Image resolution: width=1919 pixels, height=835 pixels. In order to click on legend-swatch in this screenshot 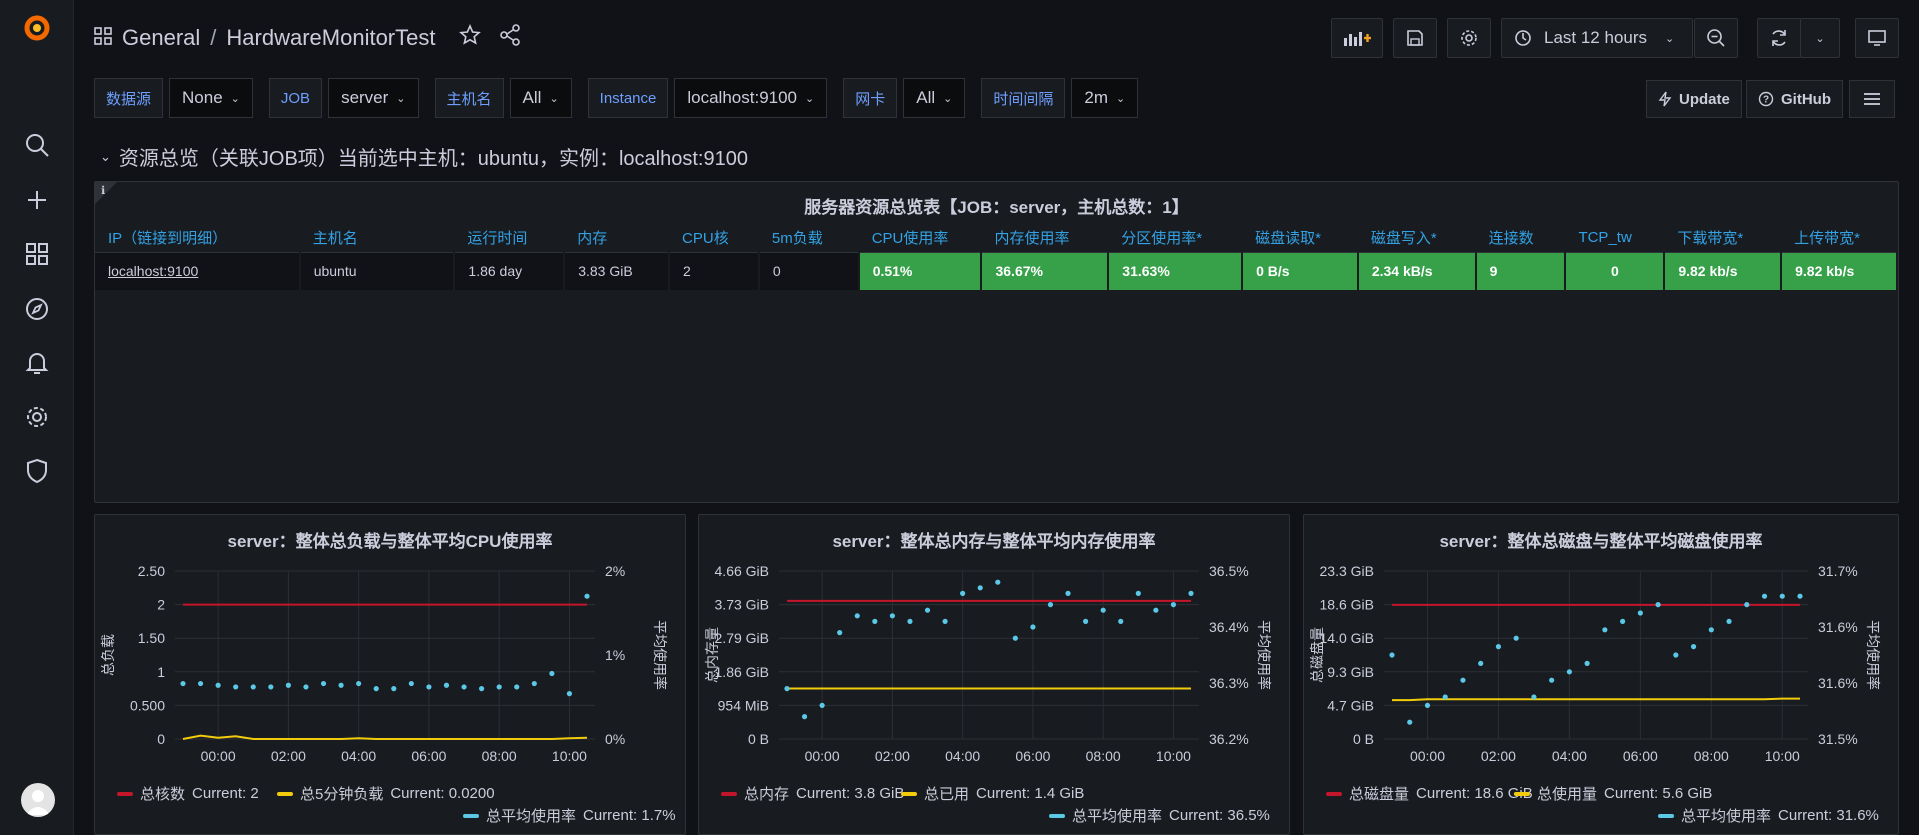, I will do `click(125, 793)`.